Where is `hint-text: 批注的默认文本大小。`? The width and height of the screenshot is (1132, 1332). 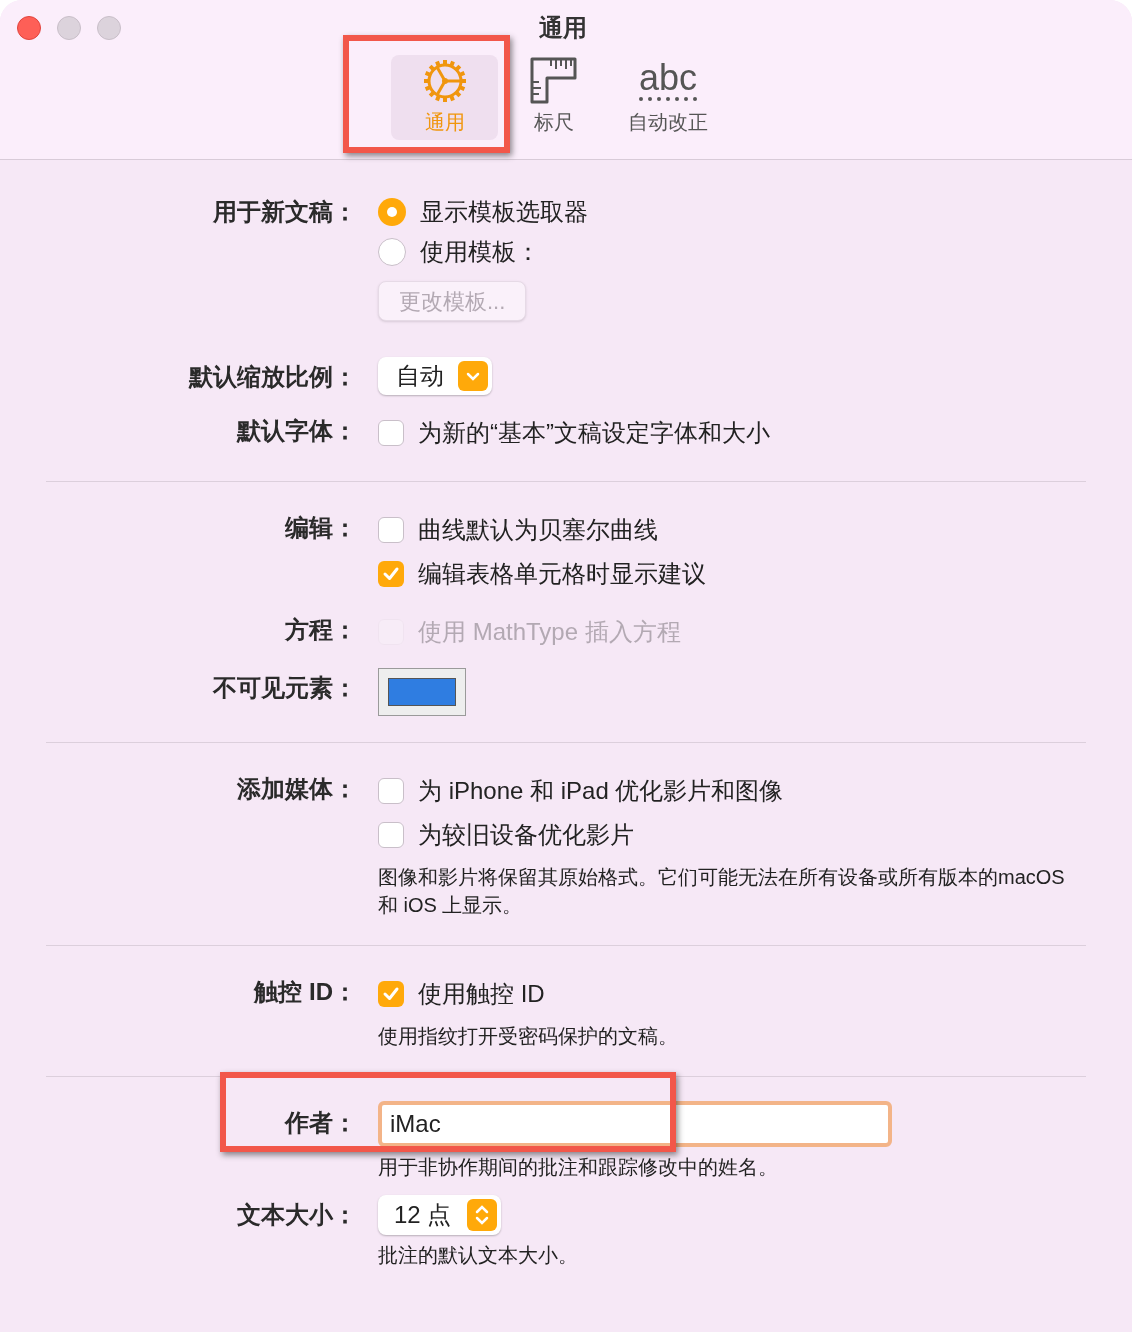
hint-text: 批注的默认文本大小。 is located at coordinates (478, 1255).